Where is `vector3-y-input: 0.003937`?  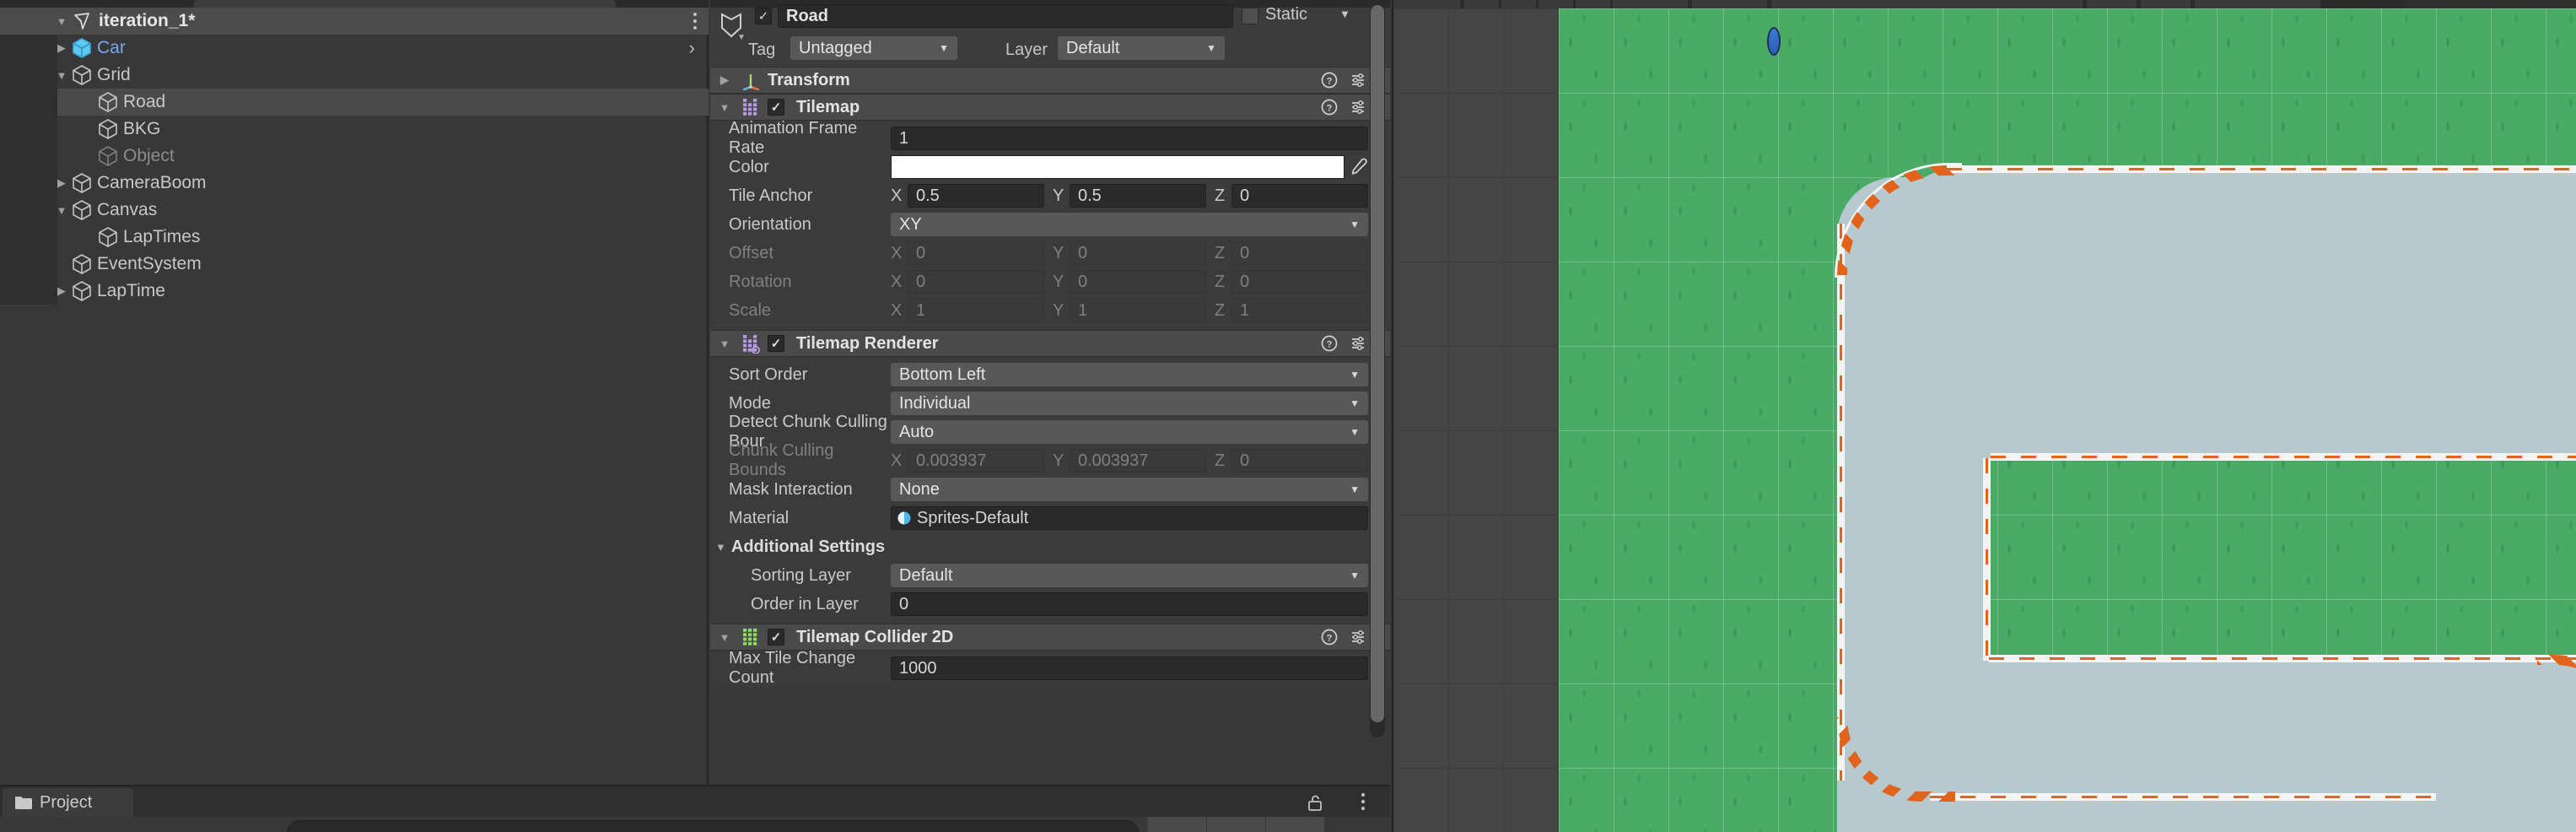 vector3-y-input: 0.003937 is located at coordinates (1138, 461).